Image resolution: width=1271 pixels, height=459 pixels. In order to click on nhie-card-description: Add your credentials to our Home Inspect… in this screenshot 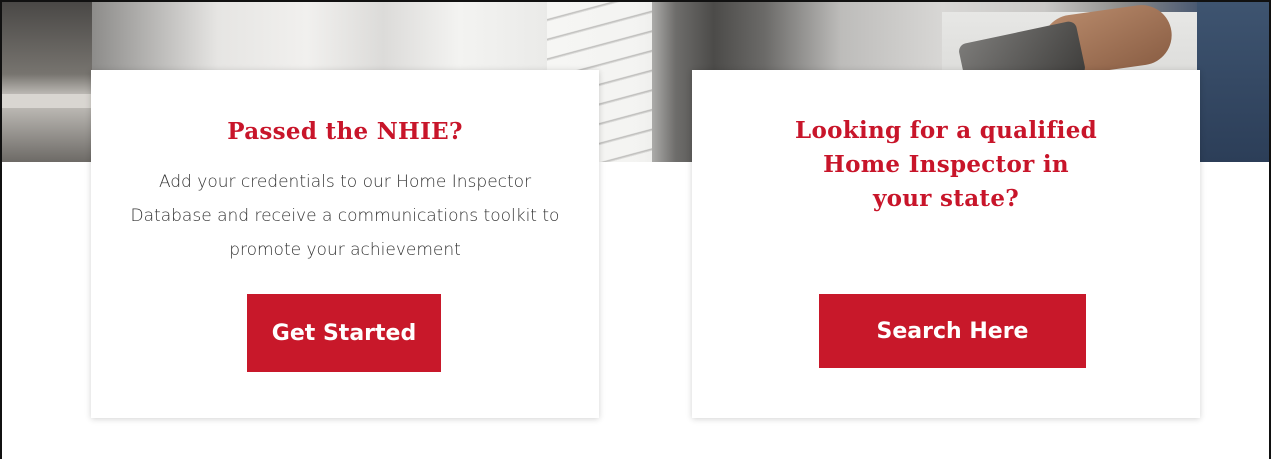, I will do `click(345, 216)`.